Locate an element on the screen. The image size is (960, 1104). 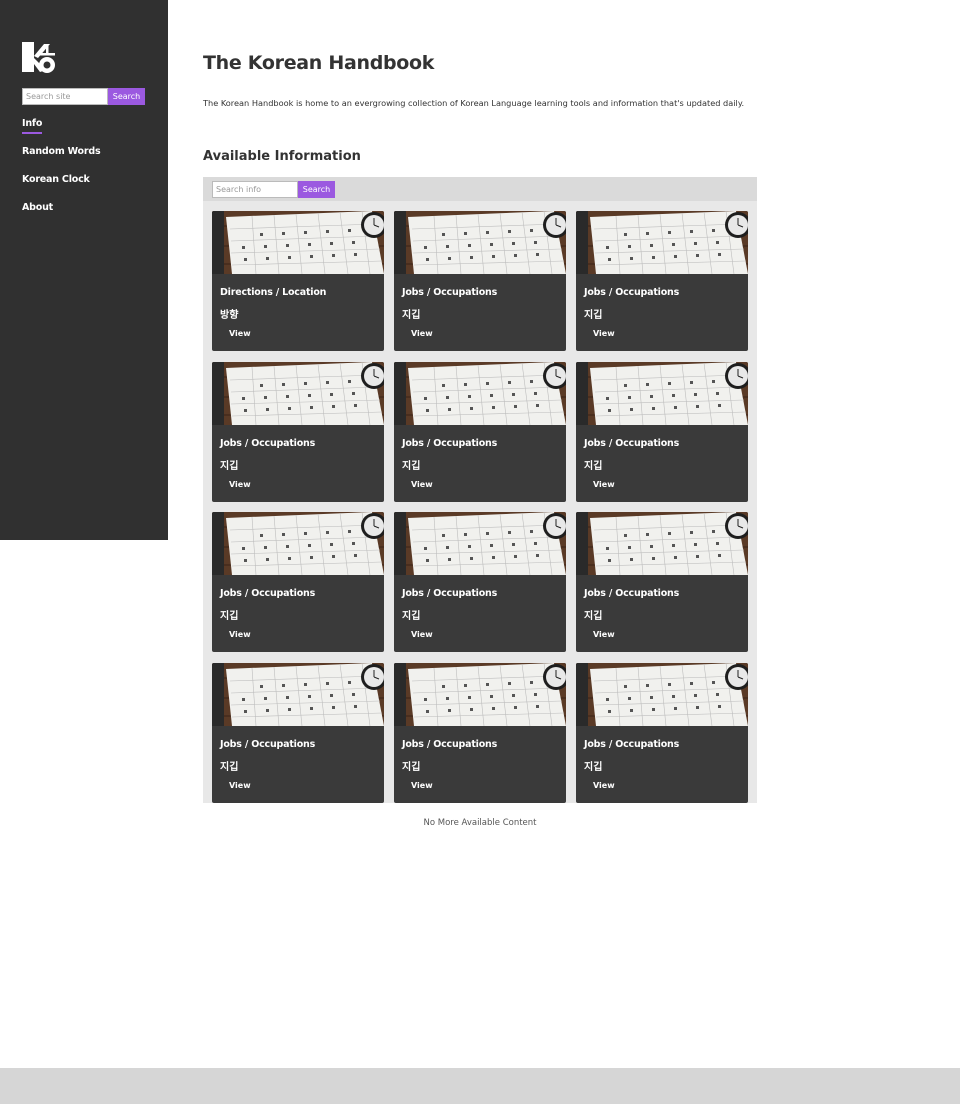
info-card: Directions / Location 방향 View is located at coordinates (298, 281).